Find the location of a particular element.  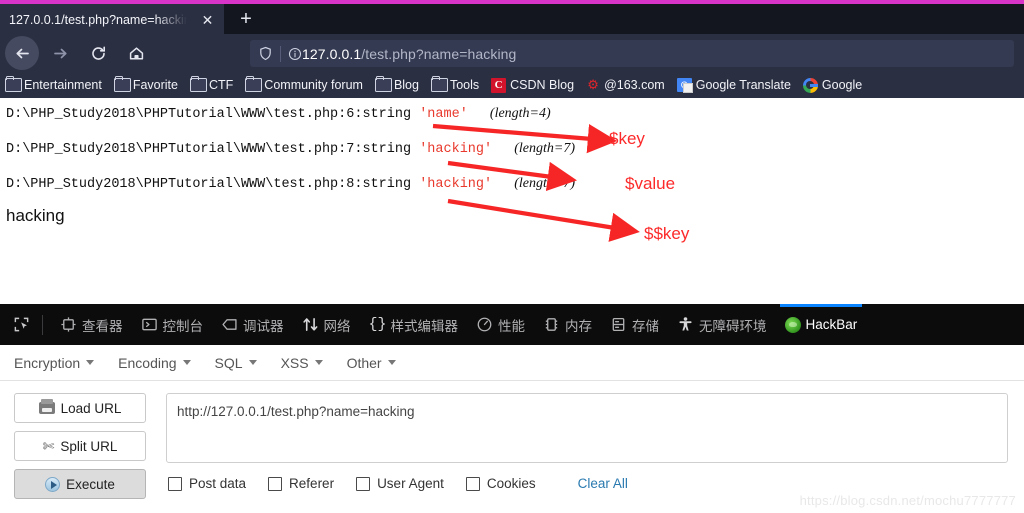

menu-encryption: Encryption is located at coordinates (54, 362).